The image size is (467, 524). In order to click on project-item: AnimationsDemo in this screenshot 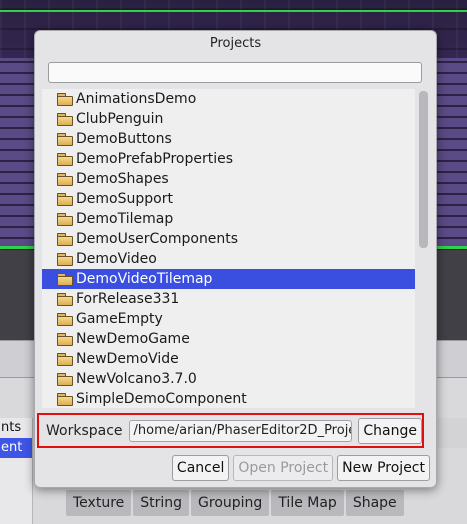, I will do `click(228, 99)`.